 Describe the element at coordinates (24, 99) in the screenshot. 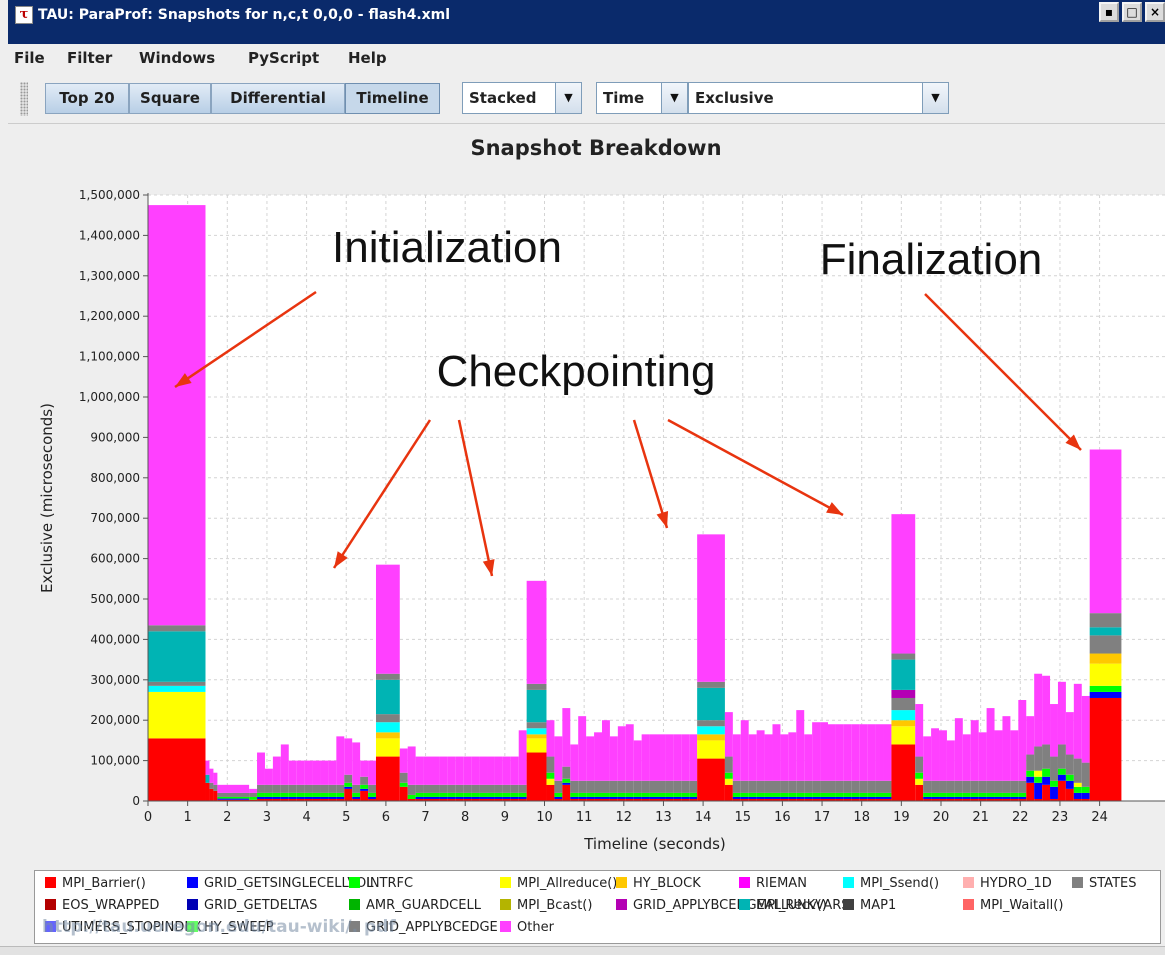

I see `toolbar-grip` at that location.